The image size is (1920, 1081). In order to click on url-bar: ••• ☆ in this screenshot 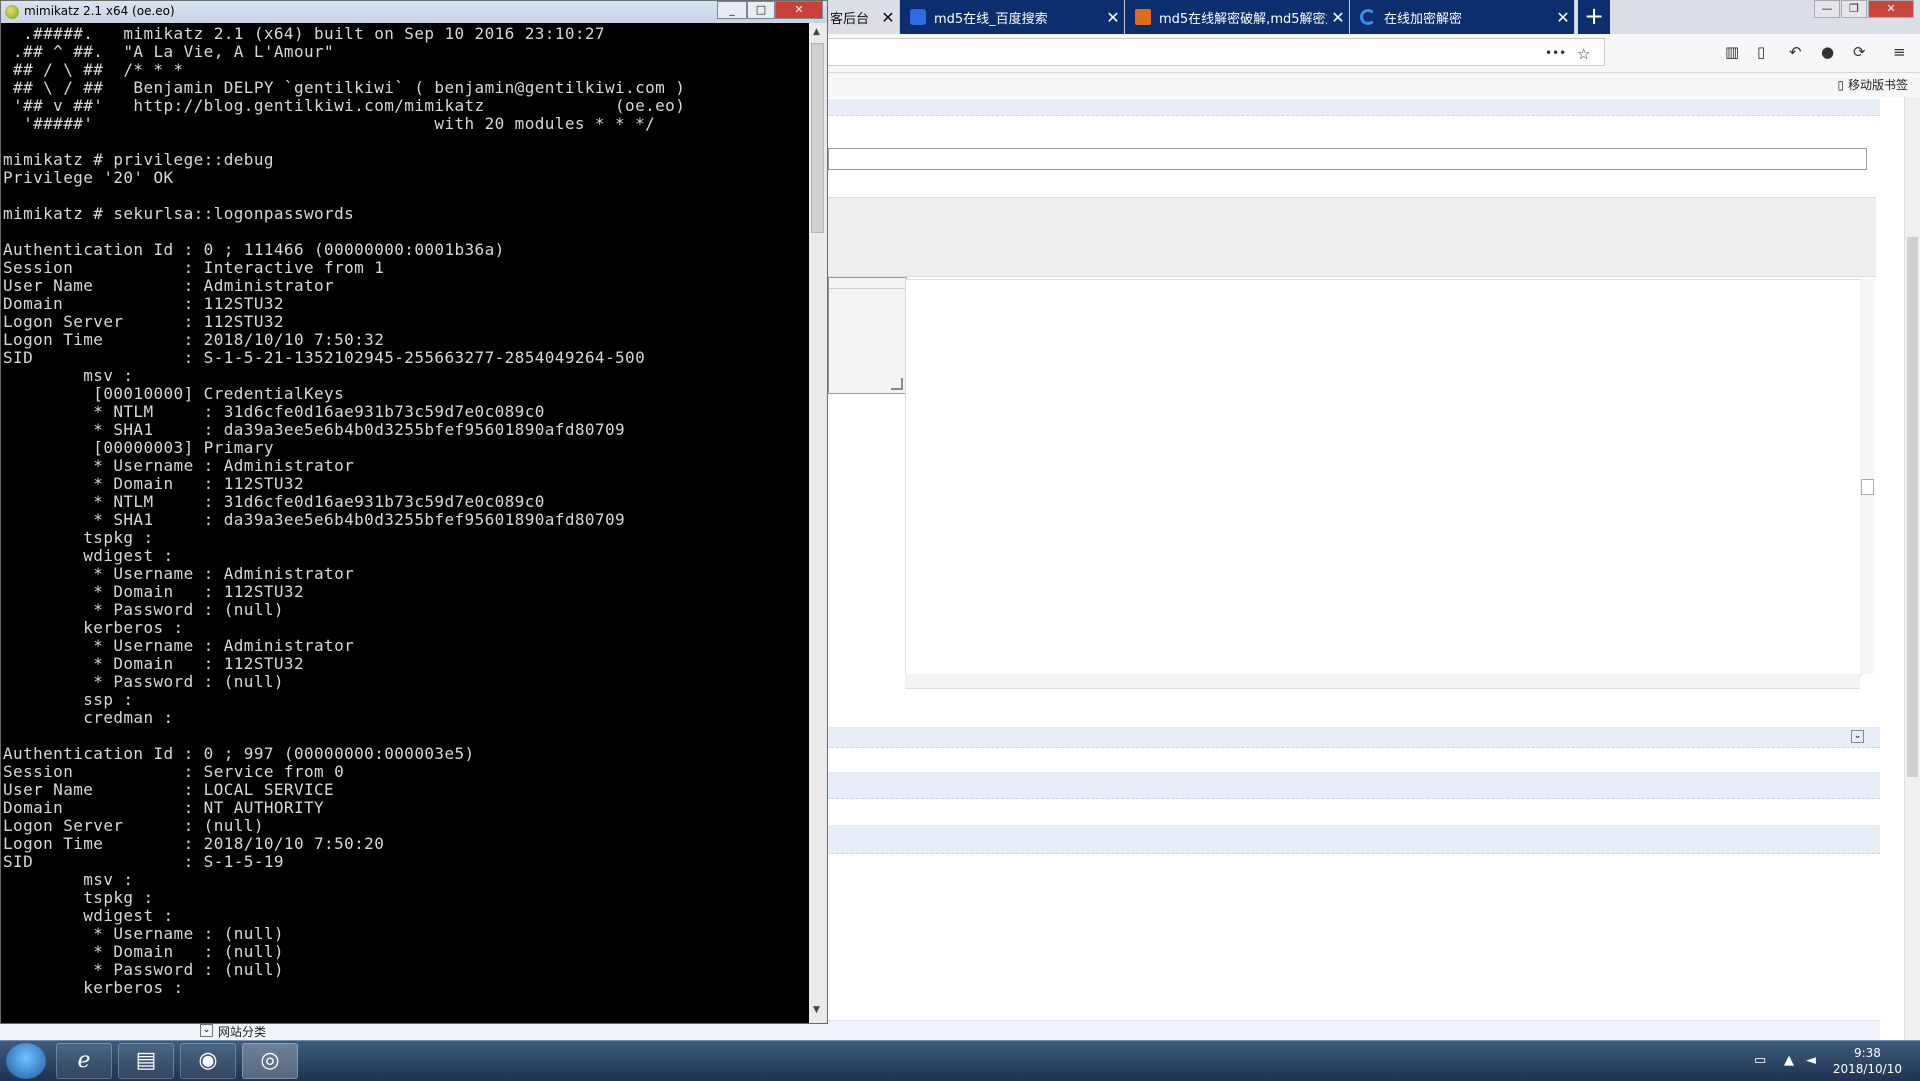, I will do `click(1212, 52)`.